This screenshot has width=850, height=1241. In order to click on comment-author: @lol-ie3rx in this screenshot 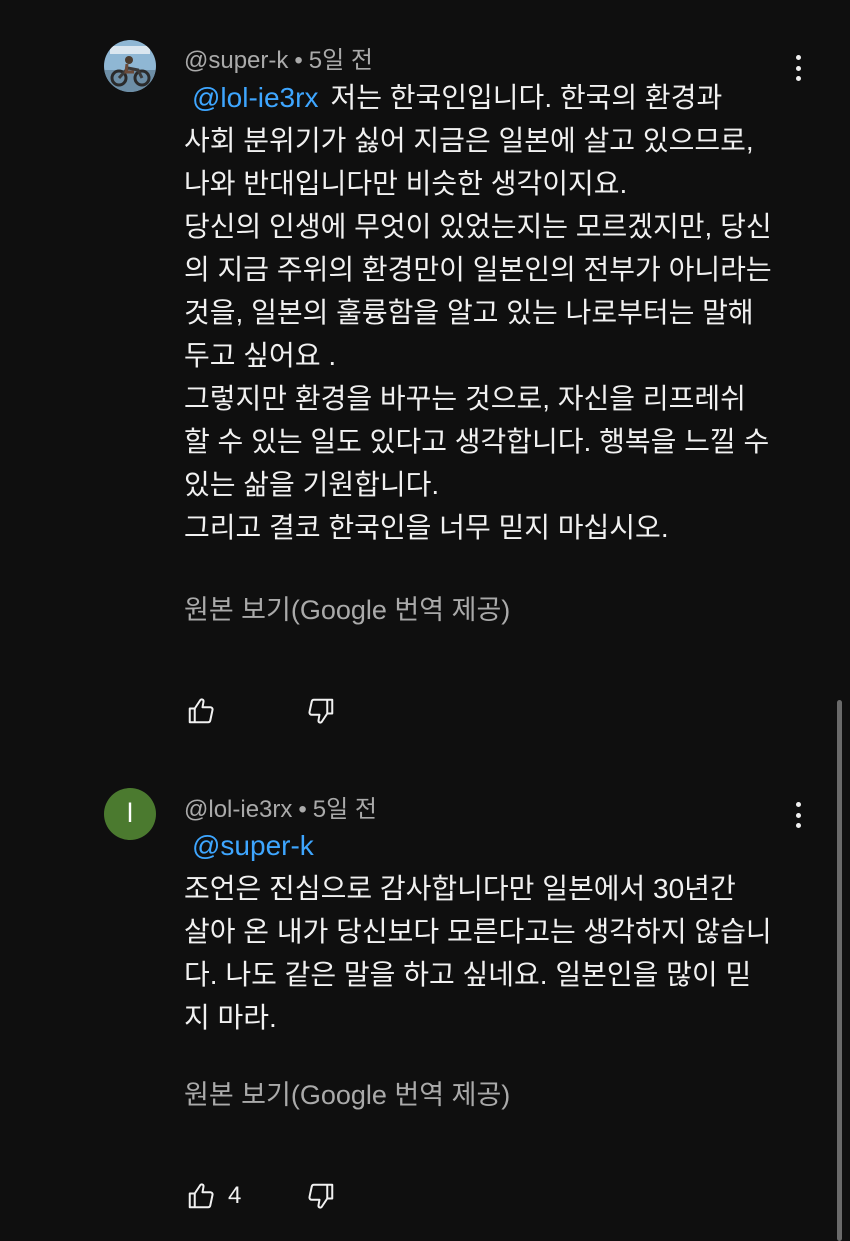, I will do `click(238, 809)`.